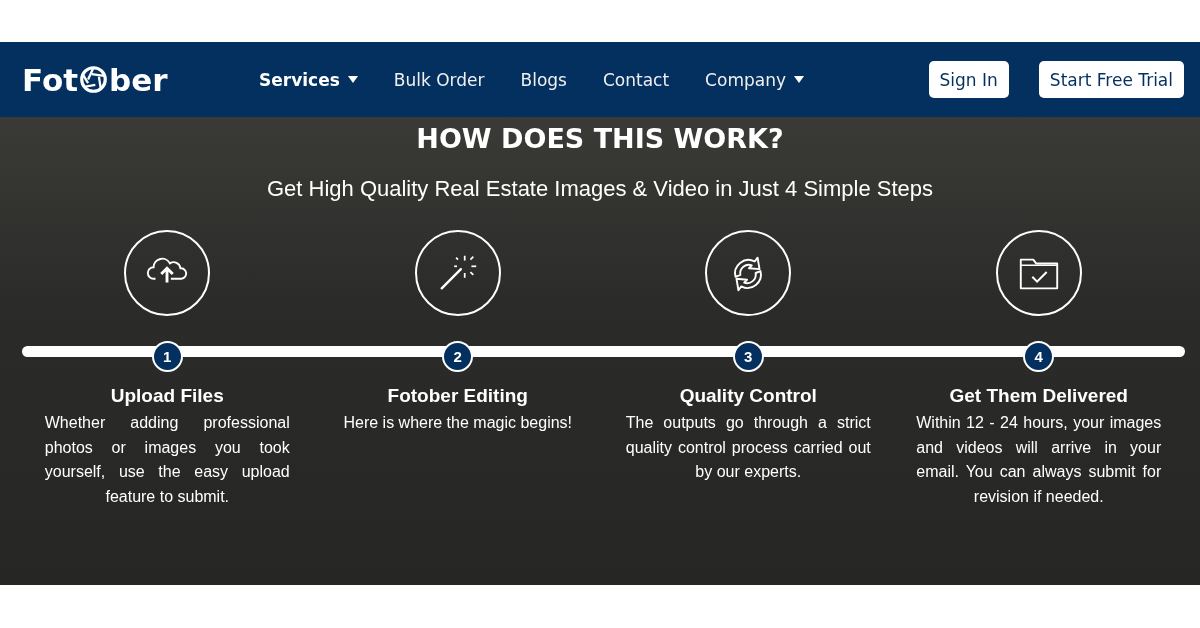 This screenshot has width=1200, height=628. Describe the element at coordinates (457, 396) in the screenshot. I see `step-title: Fotober Editing` at that location.